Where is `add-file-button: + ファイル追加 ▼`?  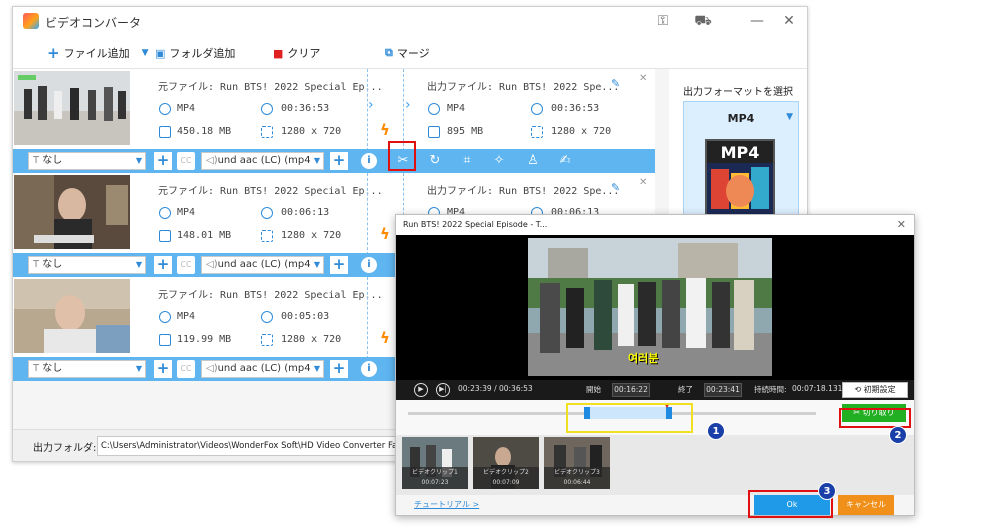 add-file-button: + ファイル追加 ▼ is located at coordinates (98, 53).